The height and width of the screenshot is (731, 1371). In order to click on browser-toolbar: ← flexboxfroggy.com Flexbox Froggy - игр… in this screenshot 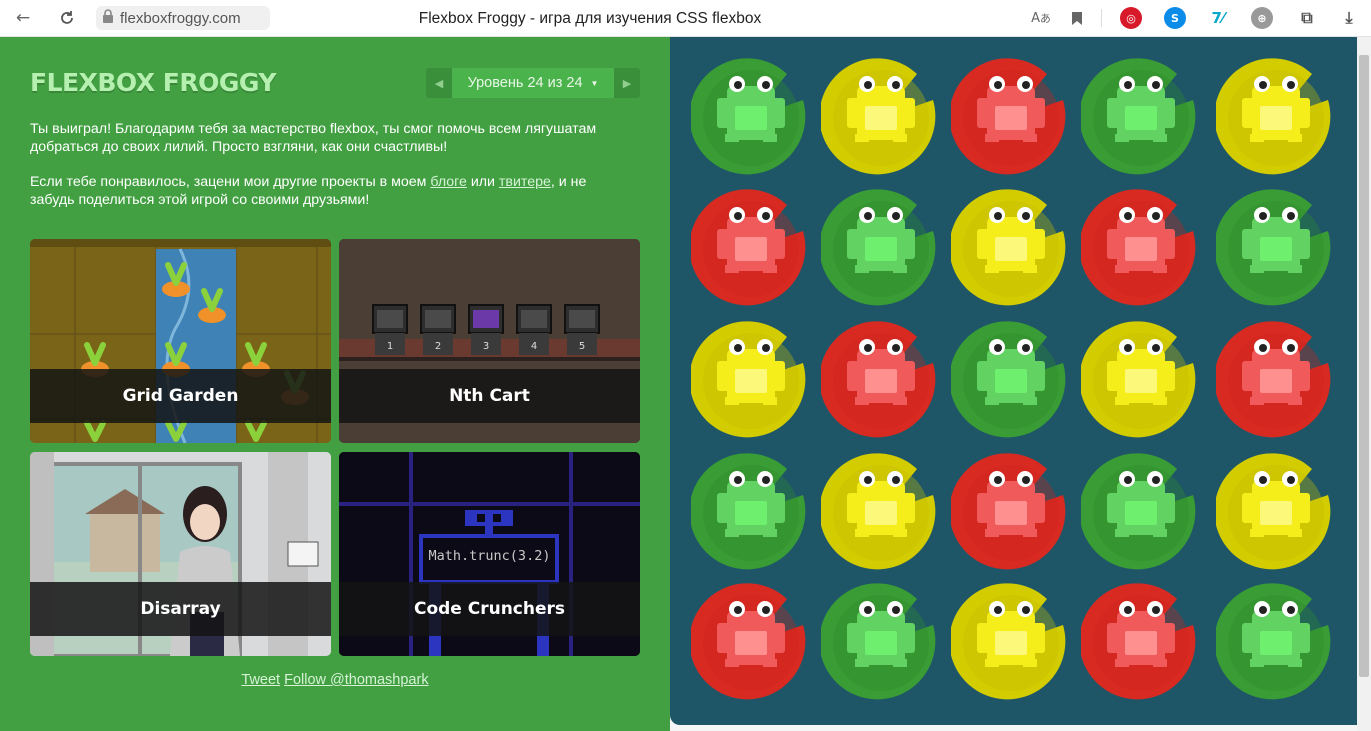, I will do `click(685, 18)`.